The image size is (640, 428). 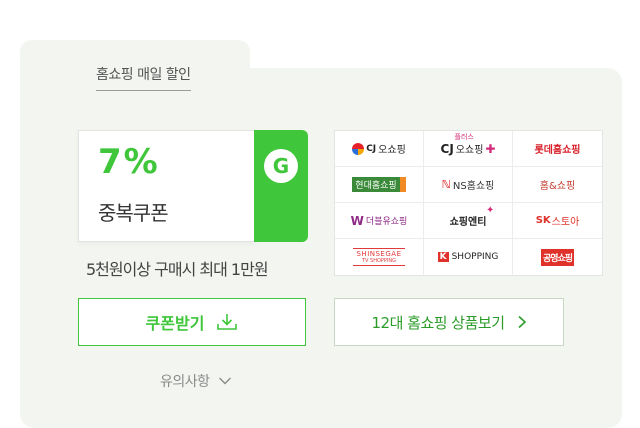 I want to click on view-products-button: 12대 홈쇼핑 상품보기, so click(x=449, y=322).